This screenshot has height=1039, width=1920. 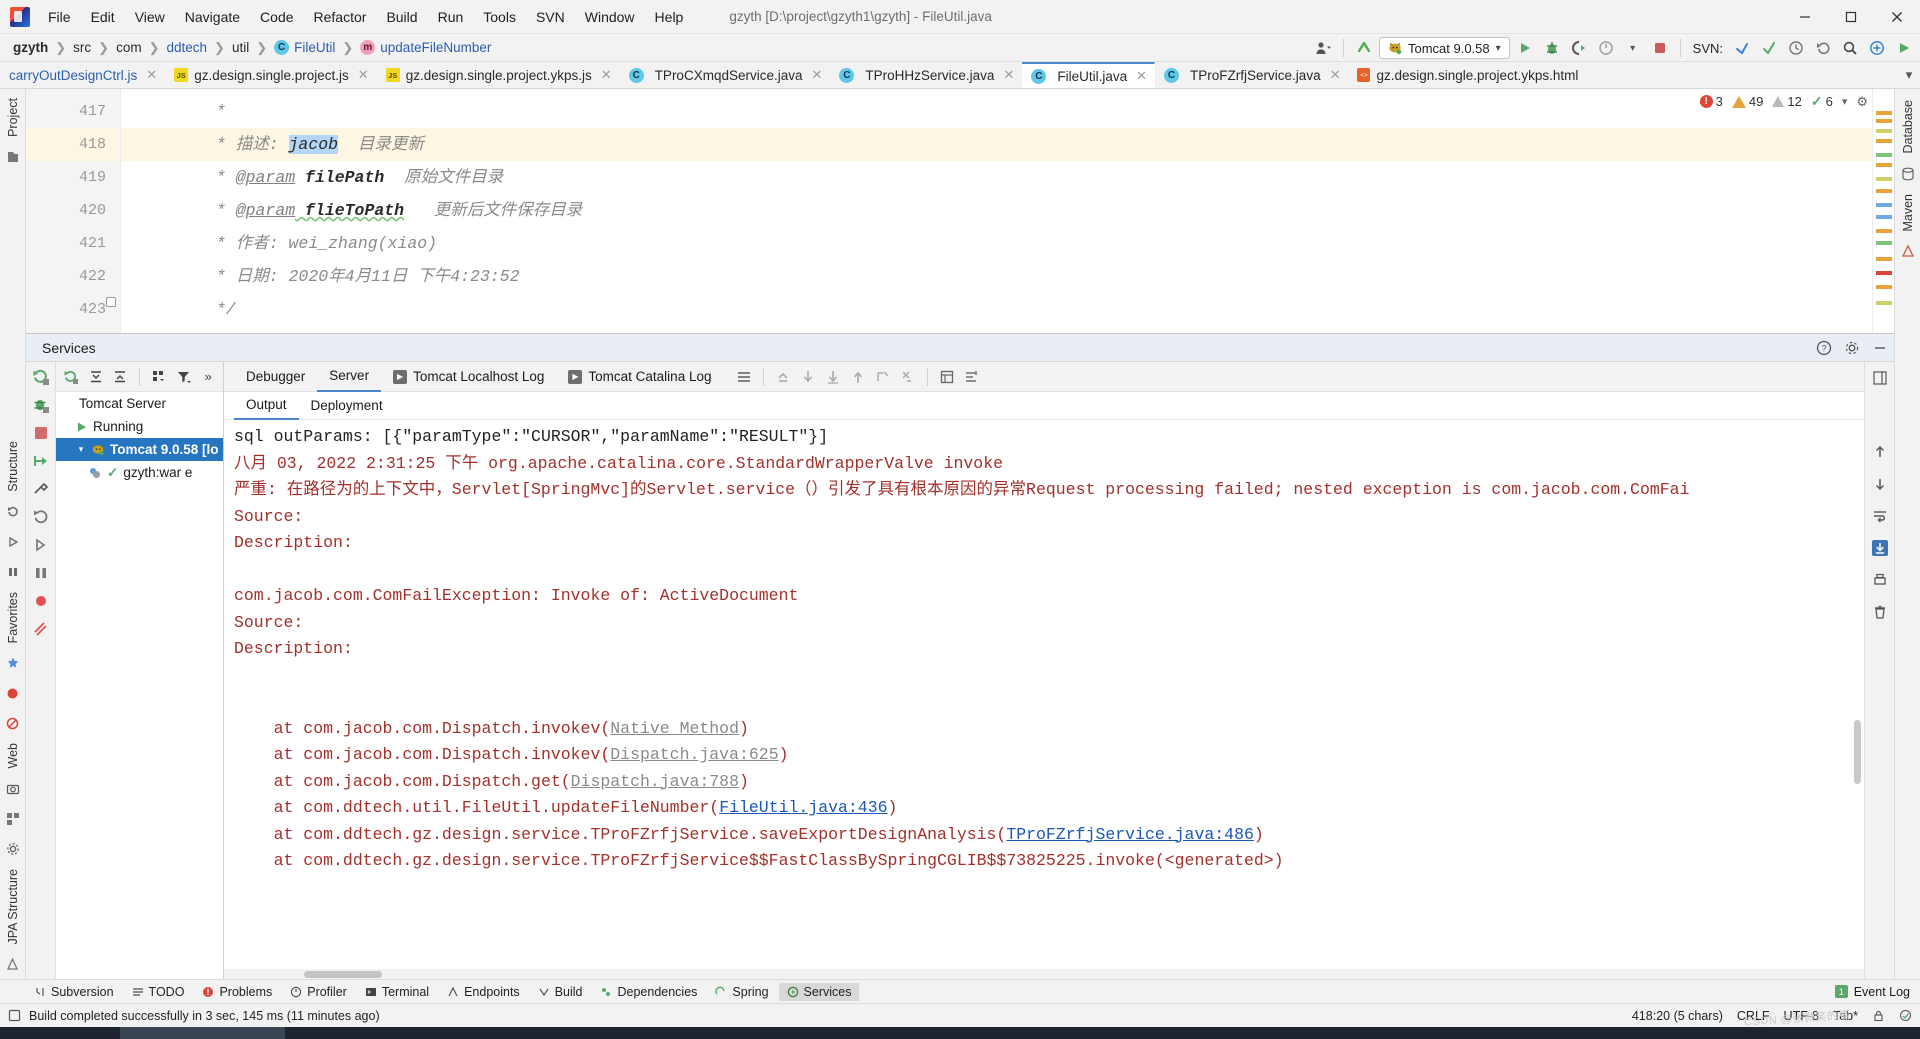 I want to click on project-files-icon, so click(x=13, y=157).